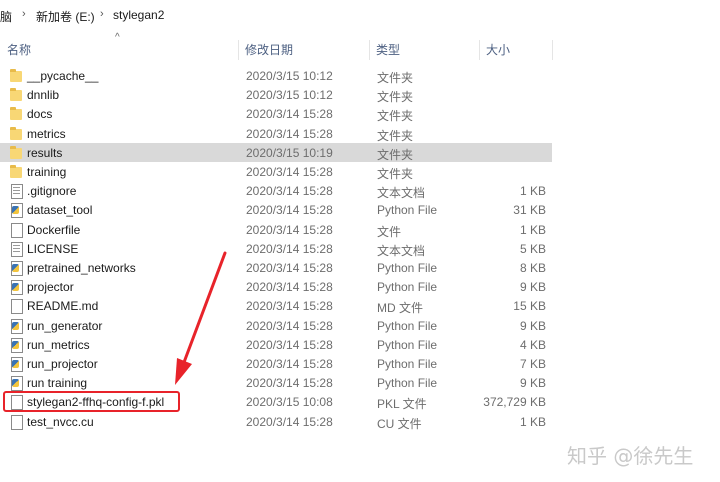 Image resolution: width=720 pixels, height=482 pixels. Describe the element at coordinates (630, 456) in the screenshot. I see `watermark: 知乎 @徐先生` at that location.